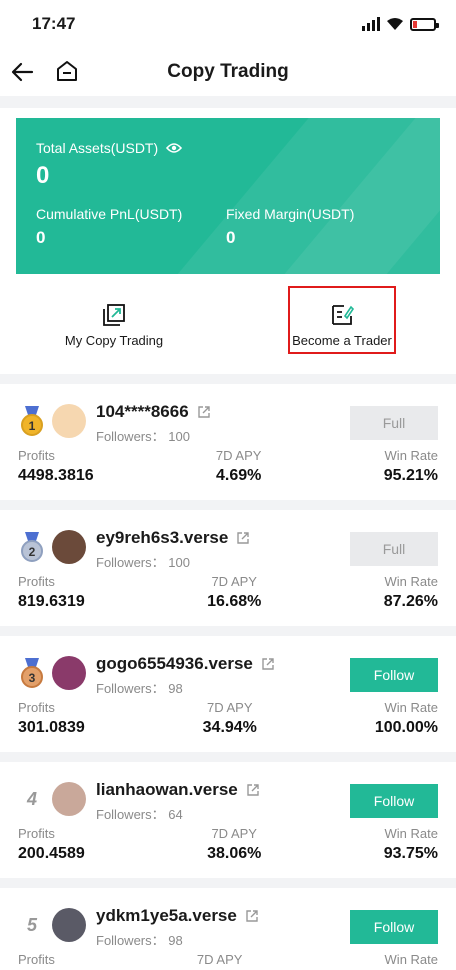 The width and height of the screenshot is (456, 970). What do you see at coordinates (228, 72) in the screenshot?
I see `nav-bar: Copy Trading` at bounding box center [228, 72].